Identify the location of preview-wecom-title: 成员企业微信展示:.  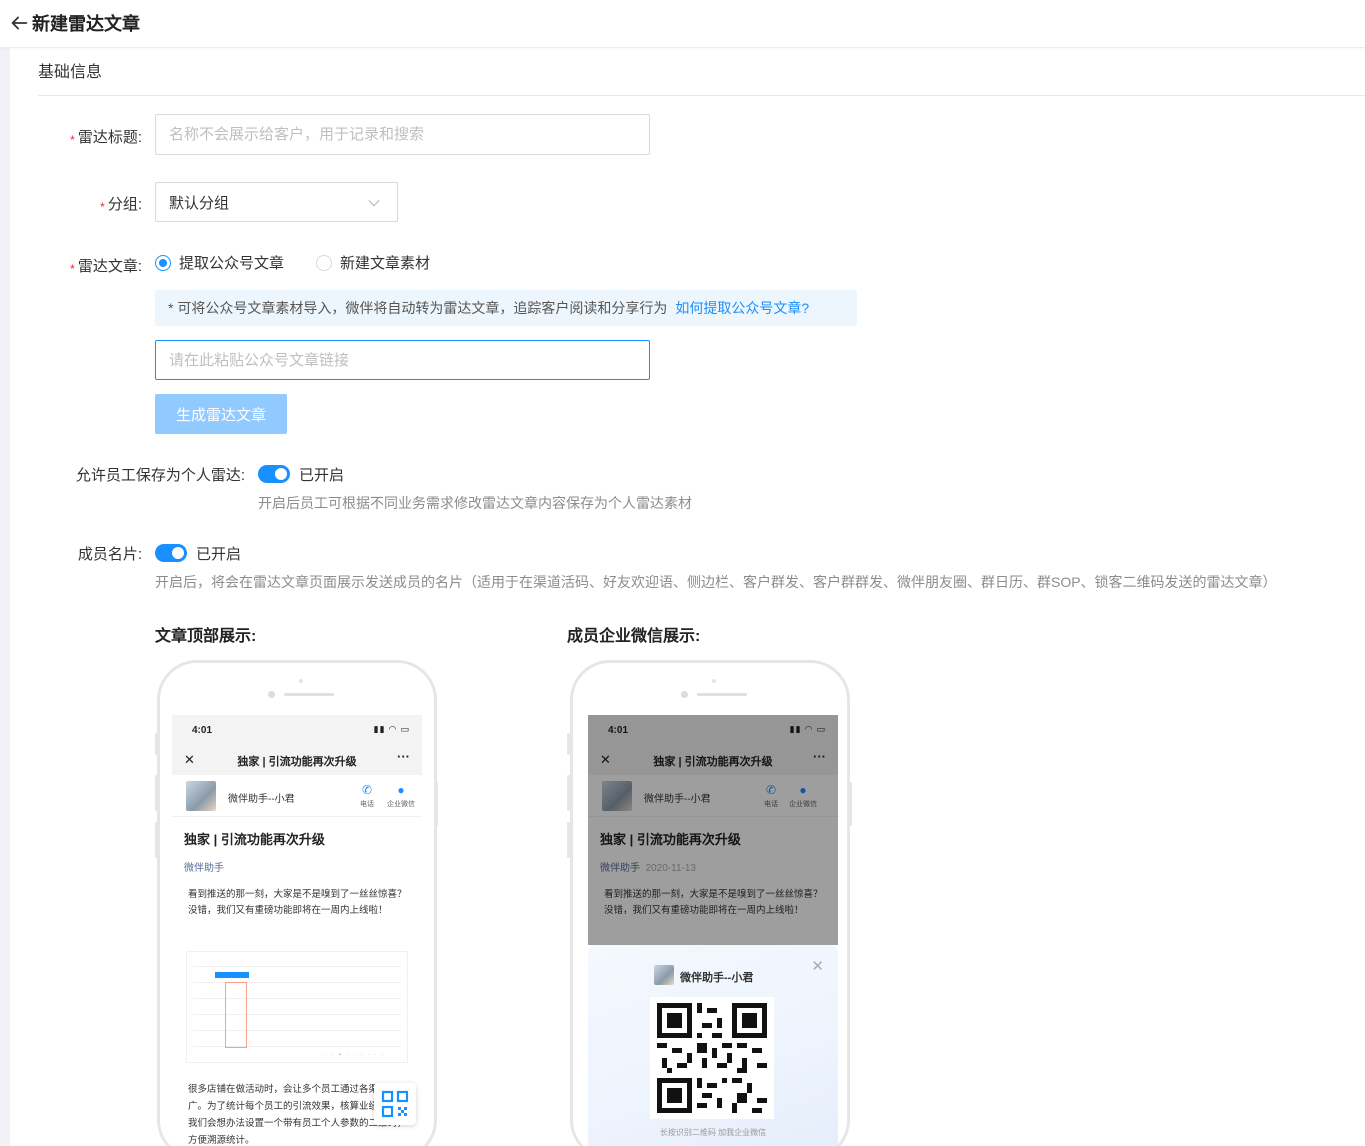
(634, 636).